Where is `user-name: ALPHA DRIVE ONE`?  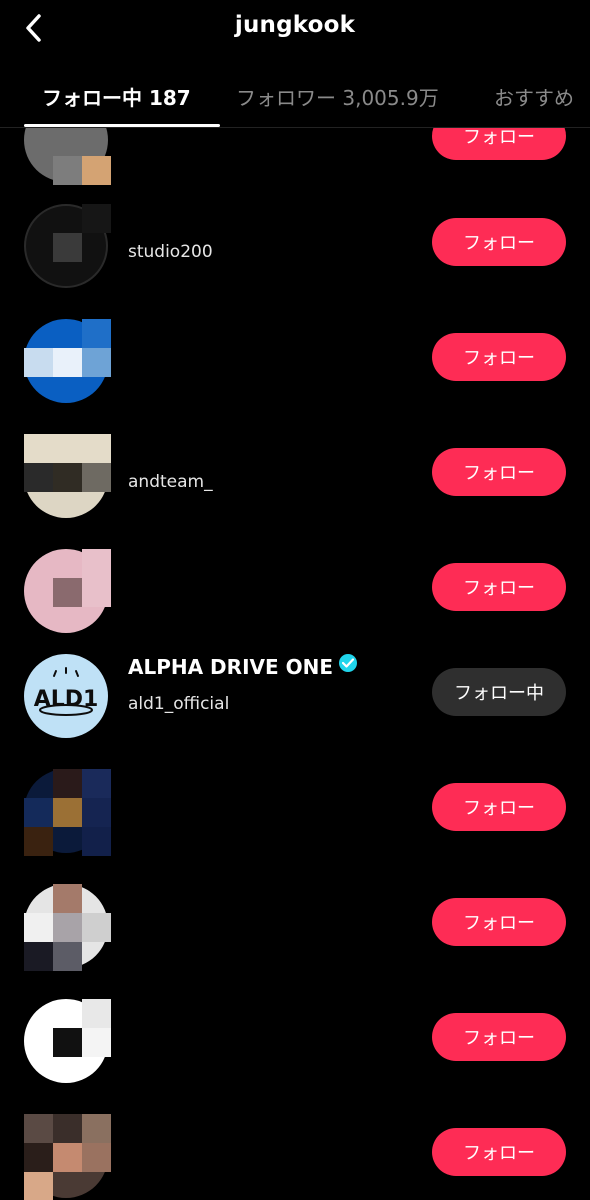
user-name: ALPHA DRIVE ONE is located at coordinates (231, 667).